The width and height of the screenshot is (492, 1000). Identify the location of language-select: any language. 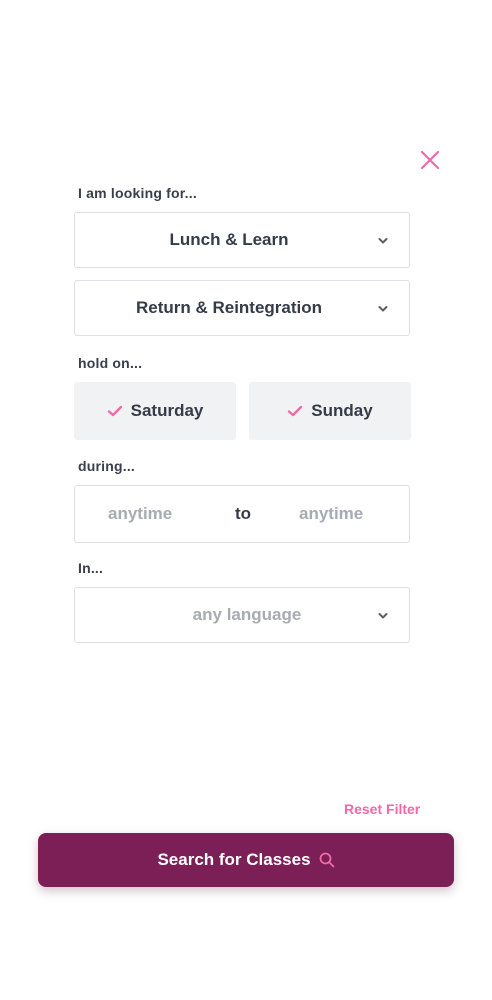
(242, 615).